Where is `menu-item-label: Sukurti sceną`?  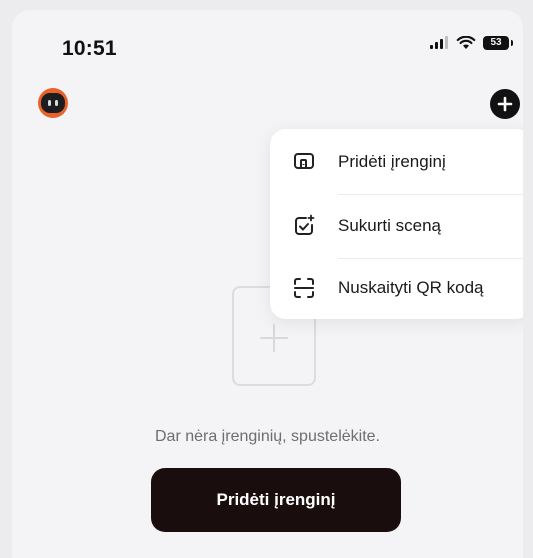
menu-item-label: Sukurti sceną is located at coordinates (389, 225).